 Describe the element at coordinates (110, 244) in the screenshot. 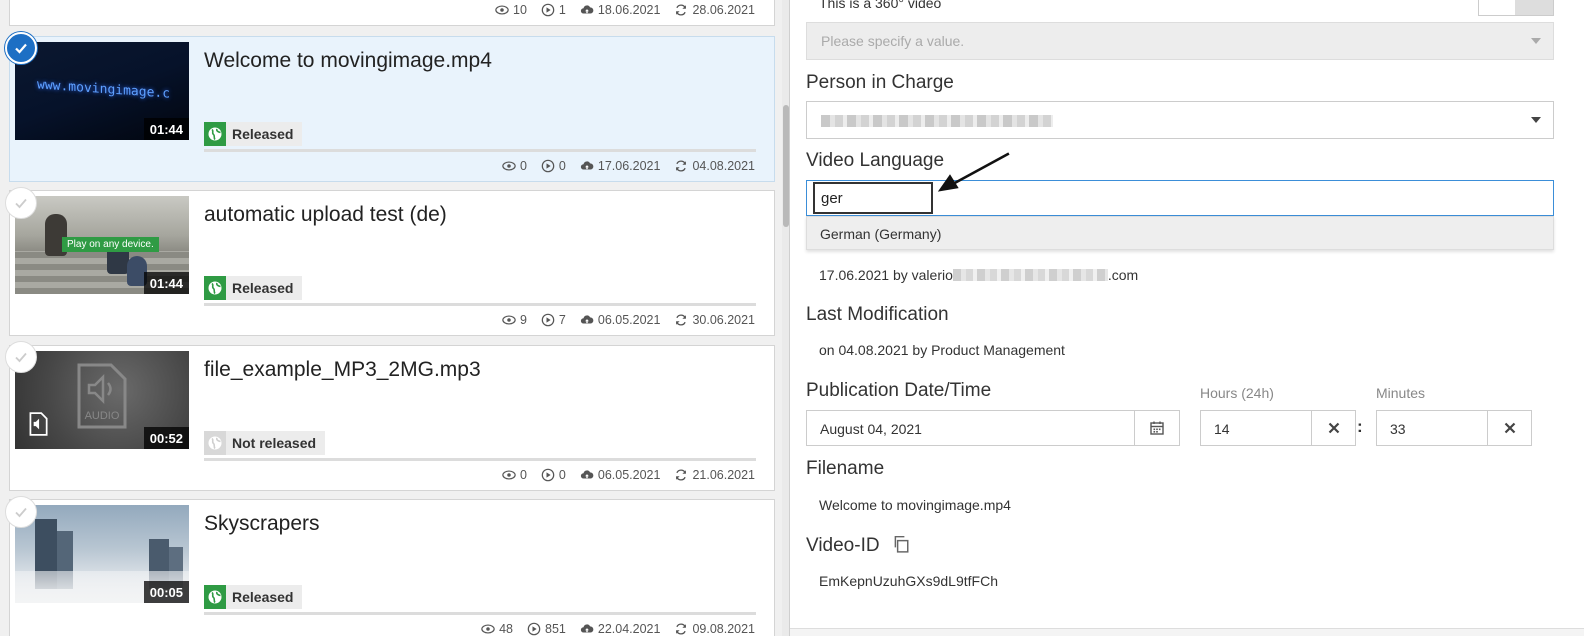

I see `thumbnail-banner: Play on any device.` at that location.